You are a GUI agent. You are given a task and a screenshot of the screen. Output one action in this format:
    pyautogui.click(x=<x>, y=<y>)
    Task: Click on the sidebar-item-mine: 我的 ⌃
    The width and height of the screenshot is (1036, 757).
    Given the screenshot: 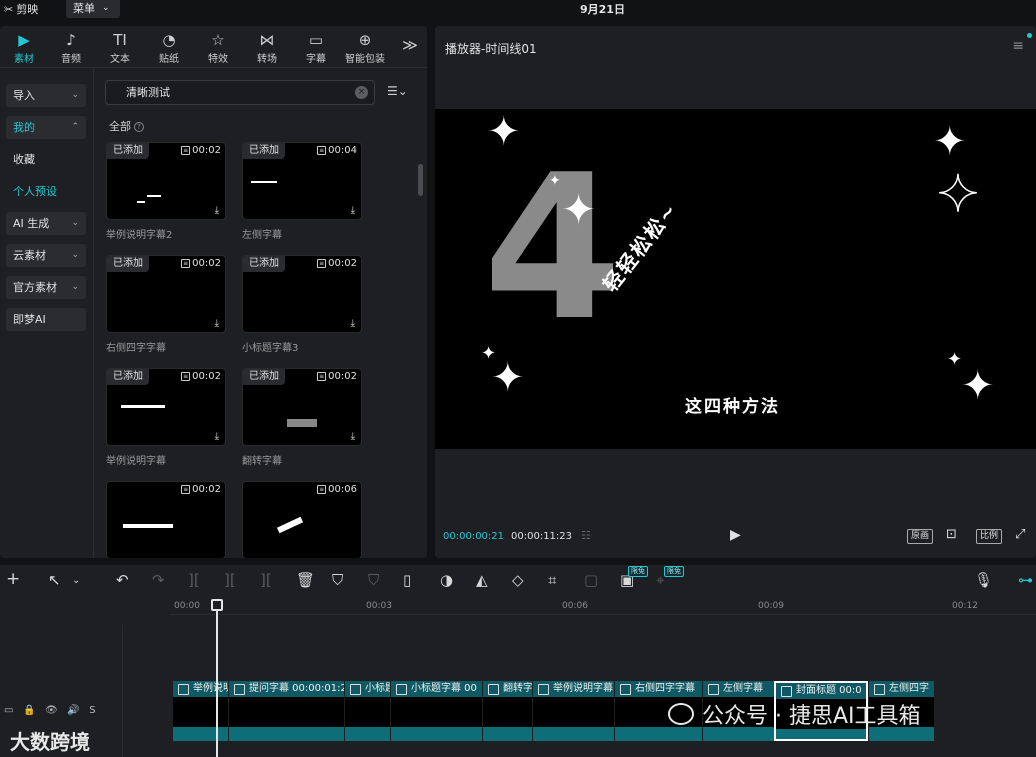 What is the action you would take?
    pyautogui.click(x=46, y=127)
    